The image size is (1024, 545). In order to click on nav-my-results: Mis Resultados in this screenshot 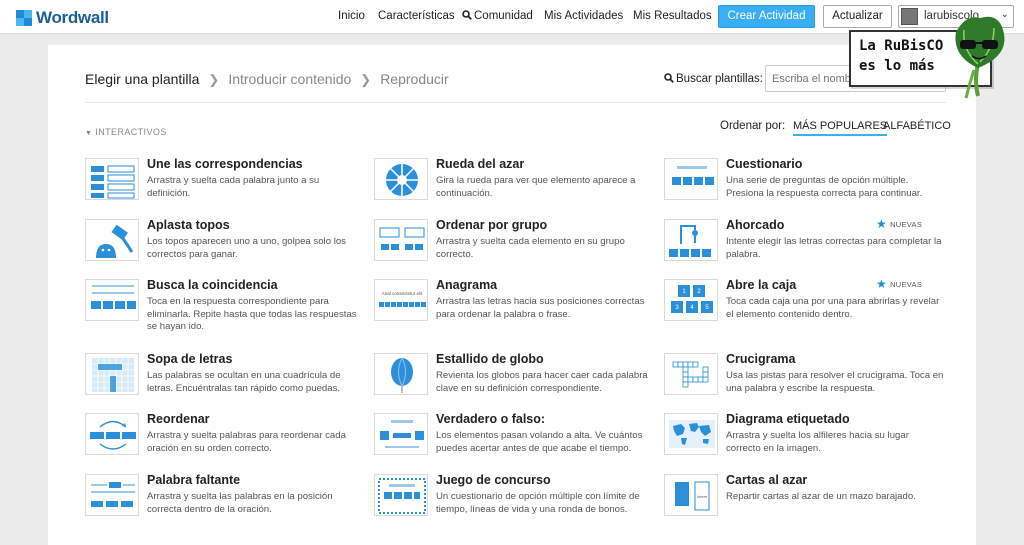, I will do `click(672, 16)`.